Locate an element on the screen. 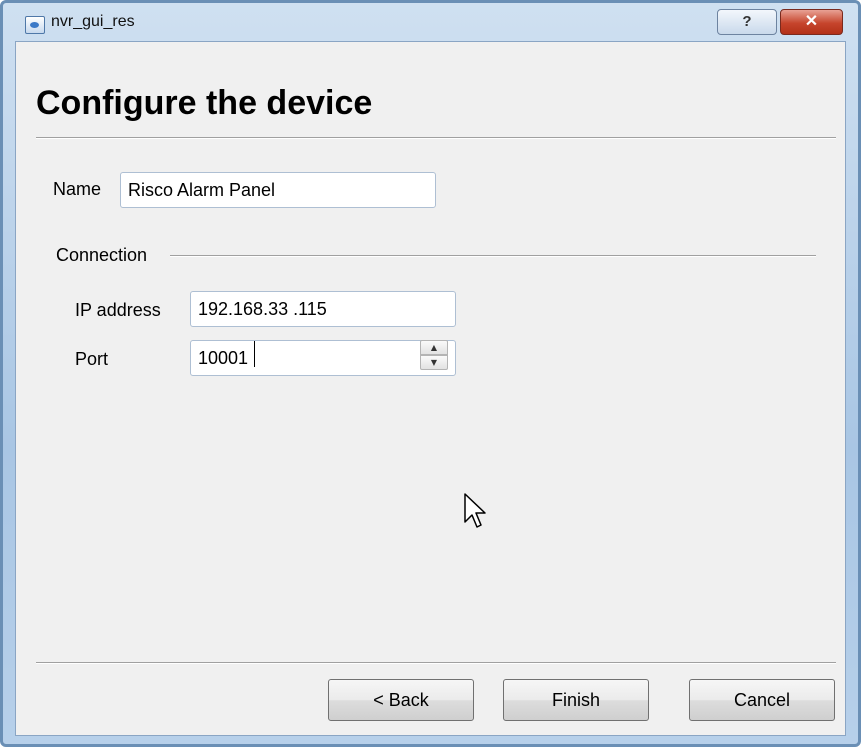 The width and height of the screenshot is (861, 747). port-value: 10001 is located at coordinates (223, 358).